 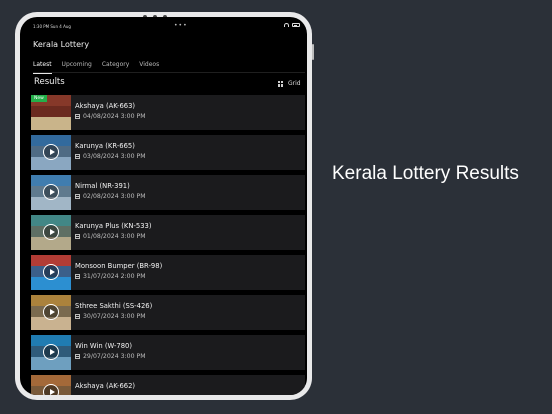 I want to click on status-bar: 1:30 PM Sun 4 Aug •••, so click(x=163, y=24).